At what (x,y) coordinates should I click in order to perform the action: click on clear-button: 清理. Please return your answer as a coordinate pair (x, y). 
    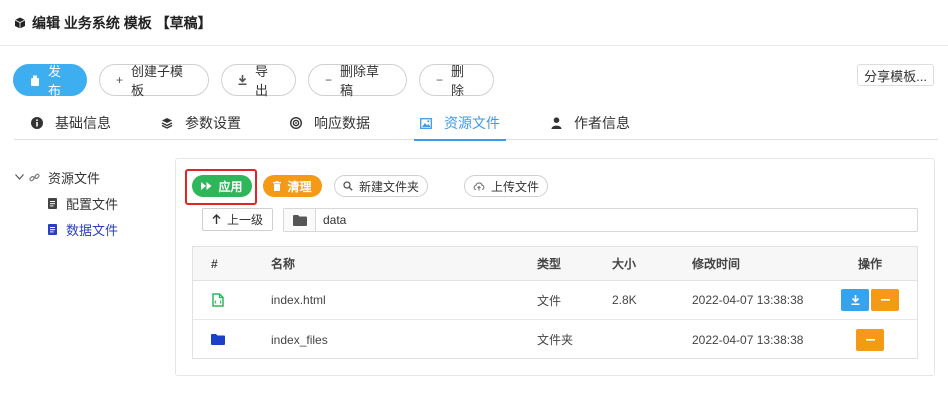
    Looking at the image, I should click on (292, 186).